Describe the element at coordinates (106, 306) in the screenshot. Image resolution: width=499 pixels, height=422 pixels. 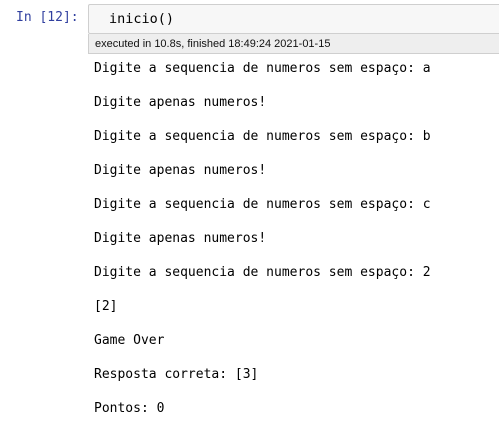
I see `output-line: [2]` at that location.